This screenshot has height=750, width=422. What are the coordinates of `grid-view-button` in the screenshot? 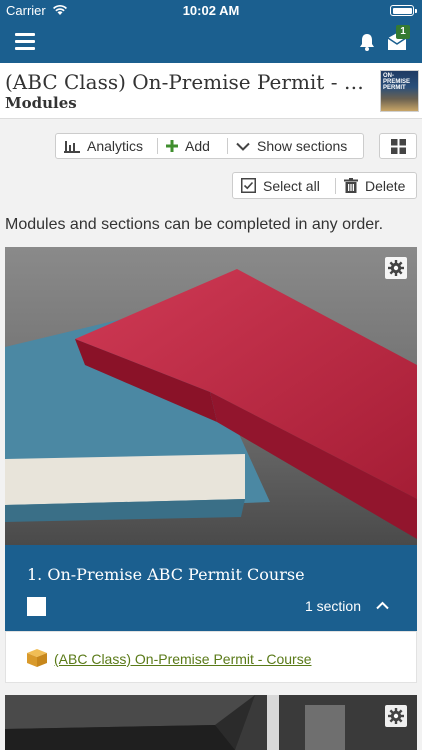 It's located at (398, 146).